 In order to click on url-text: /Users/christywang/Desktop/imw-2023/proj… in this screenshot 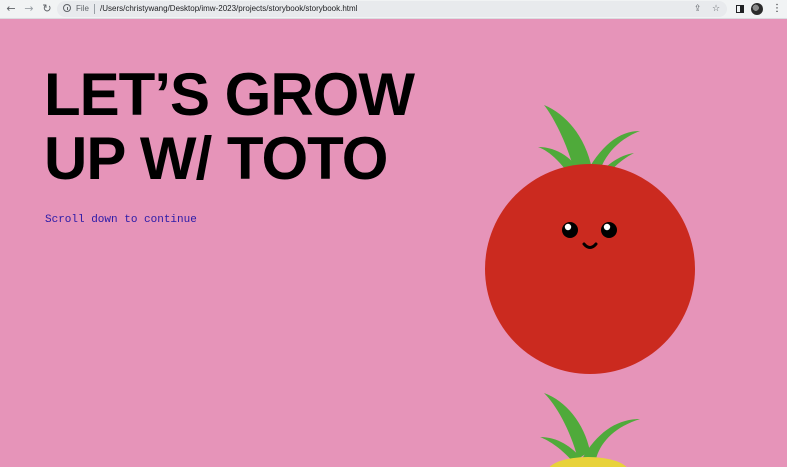, I will do `click(228, 9)`.